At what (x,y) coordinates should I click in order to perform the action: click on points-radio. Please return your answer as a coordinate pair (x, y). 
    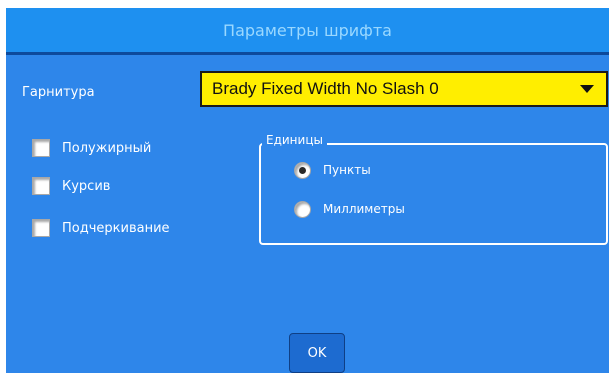
    Looking at the image, I should click on (302, 170).